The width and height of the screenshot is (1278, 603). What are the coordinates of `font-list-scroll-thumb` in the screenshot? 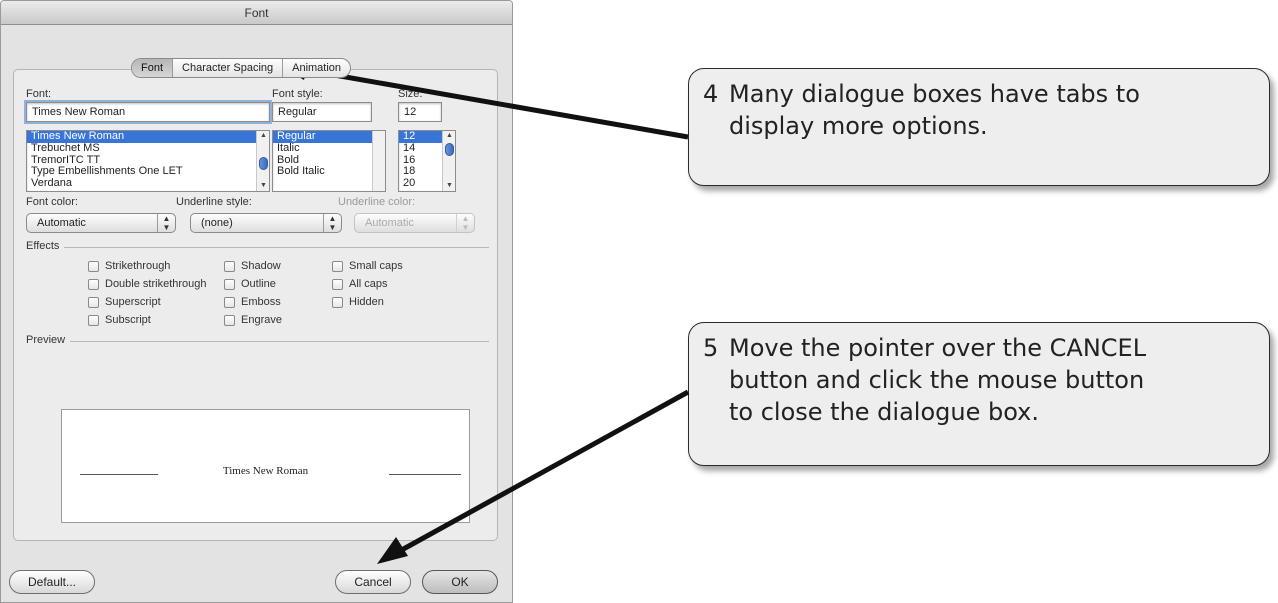 It's located at (263, 163).